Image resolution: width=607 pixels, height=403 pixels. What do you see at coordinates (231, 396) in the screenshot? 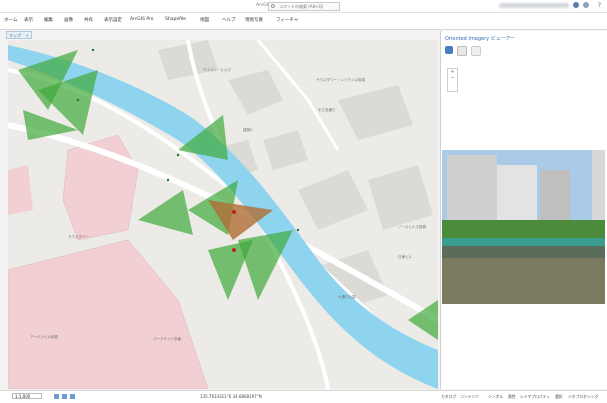
I see `coordinate-readout: 135.7614311°E 34.6868197°N` at bounding box center [231, 396].